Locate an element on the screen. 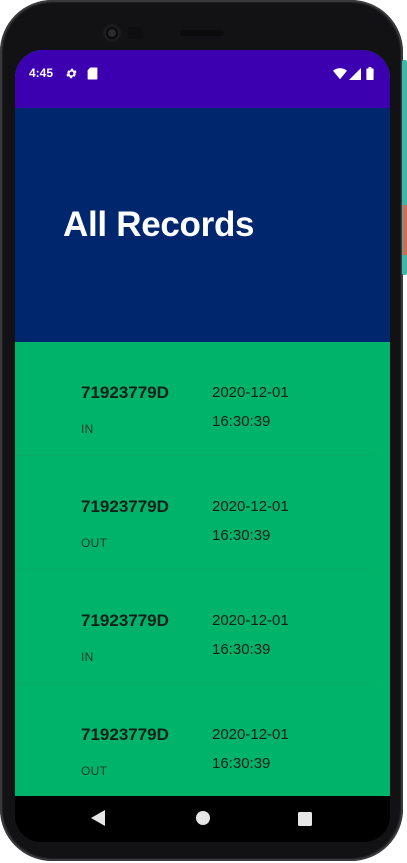 The image size is (407, 863). background-window-accent is located at coordinates (405, 230).